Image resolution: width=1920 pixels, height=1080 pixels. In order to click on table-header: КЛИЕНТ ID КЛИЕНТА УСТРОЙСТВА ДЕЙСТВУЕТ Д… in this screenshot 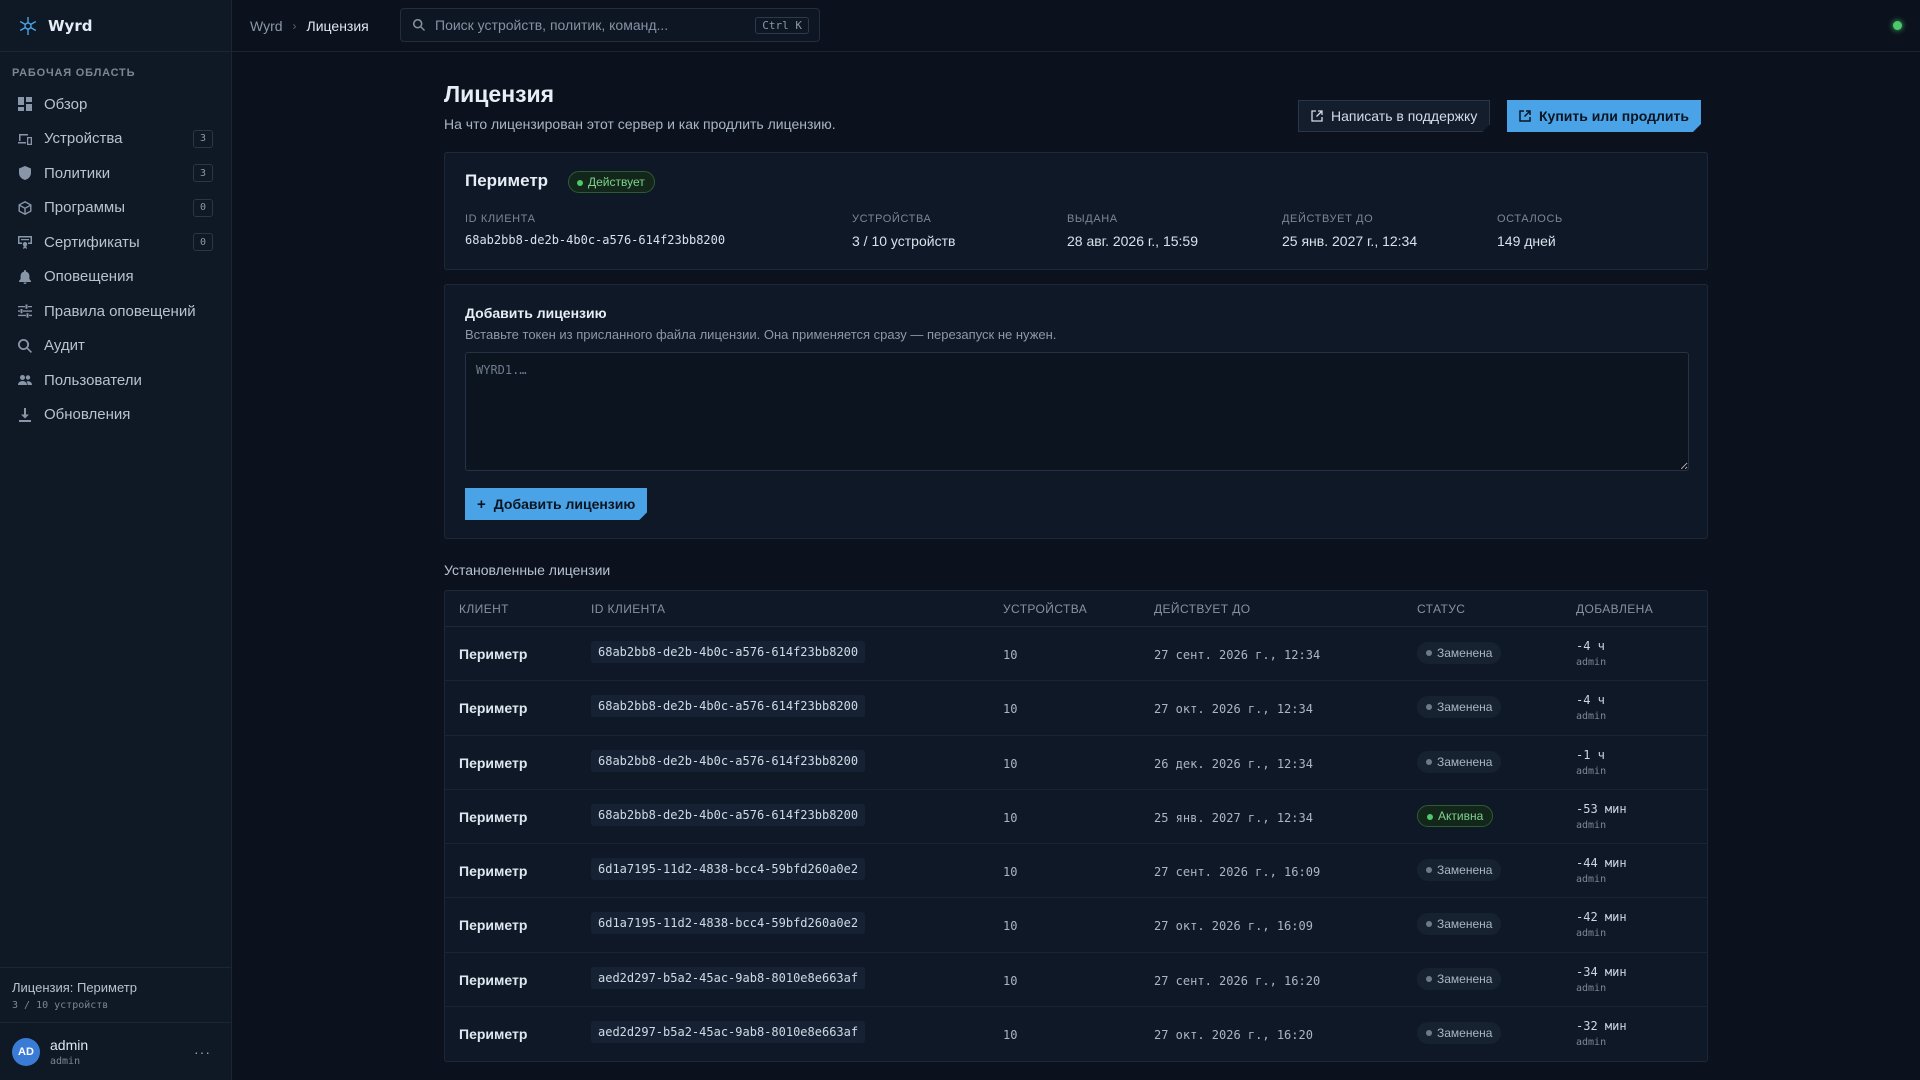, I will do `click(1076, 609)`.